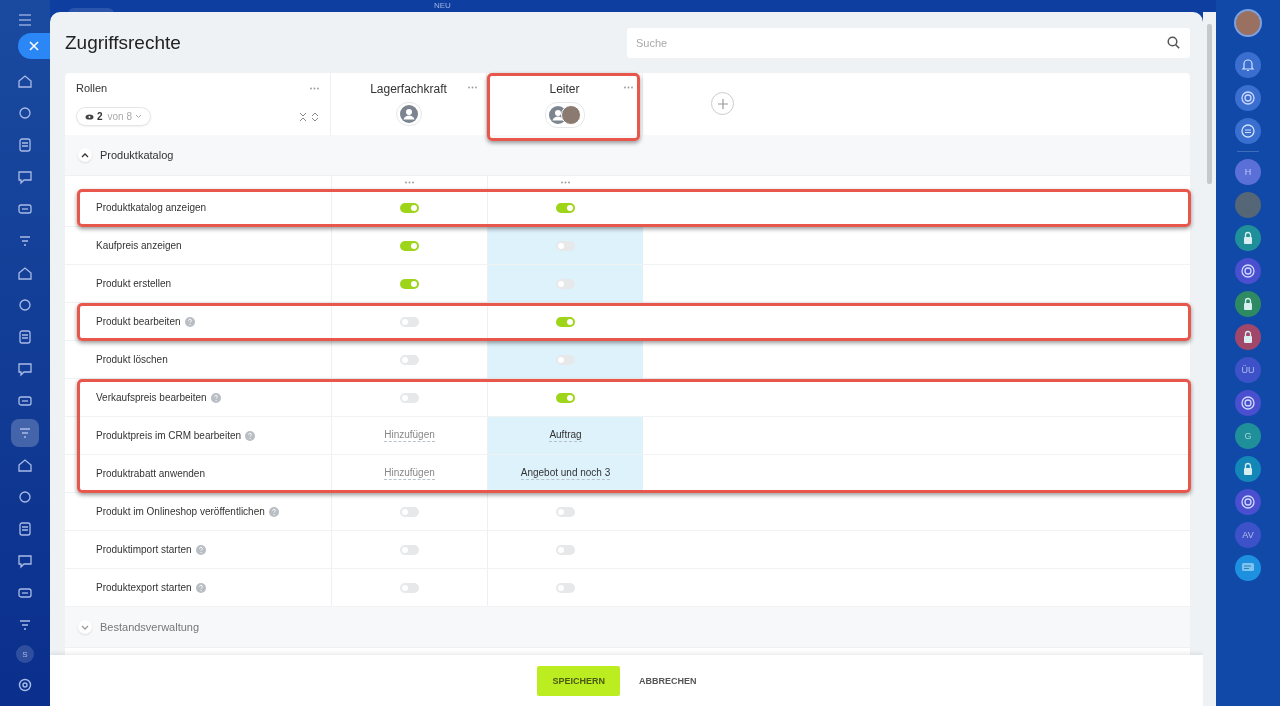  Describe the element at coordinates (132, 359) in the screenshot. I see `permission-label: Produkt löschen` at that location.